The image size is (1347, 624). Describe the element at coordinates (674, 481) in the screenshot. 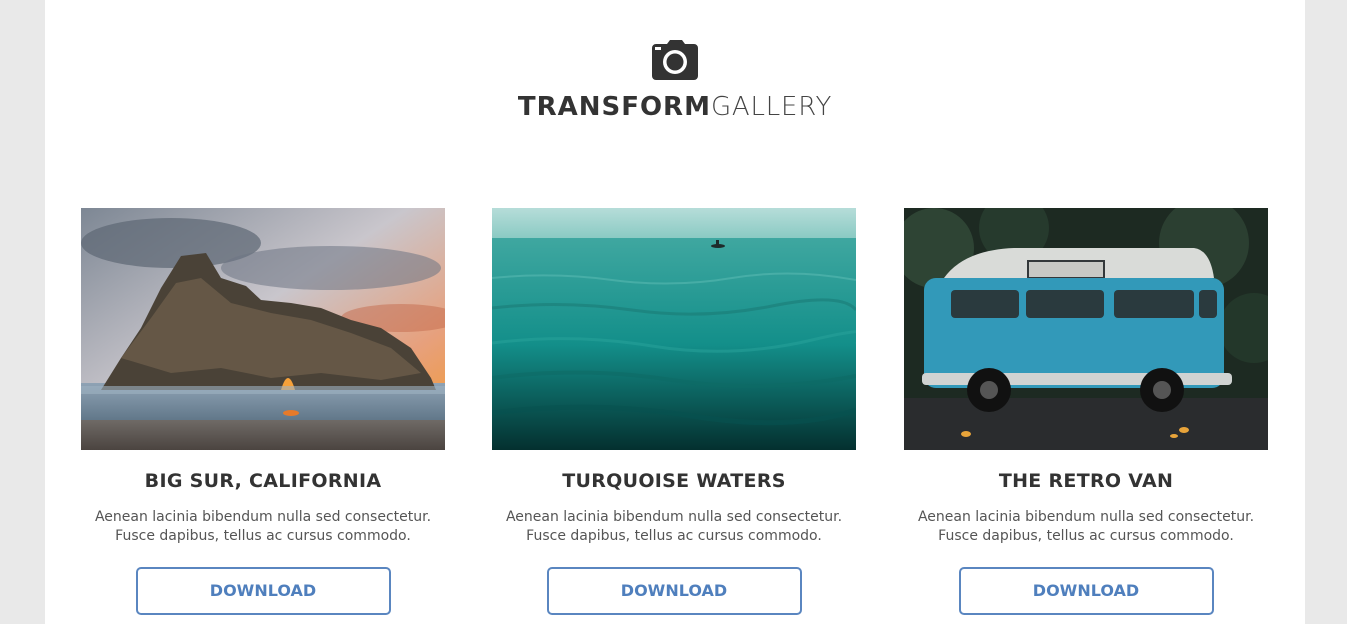

I see `card-title: TURQUOISE WATERS` at that location.